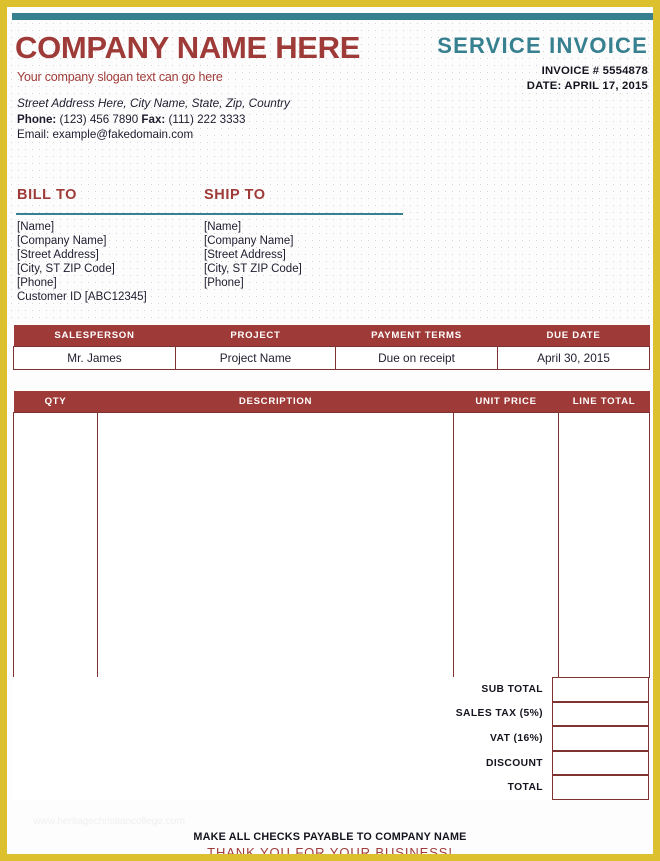 The image size is (660, 861). I want to click on info-cell-project: Project Name, so click(255, 358).